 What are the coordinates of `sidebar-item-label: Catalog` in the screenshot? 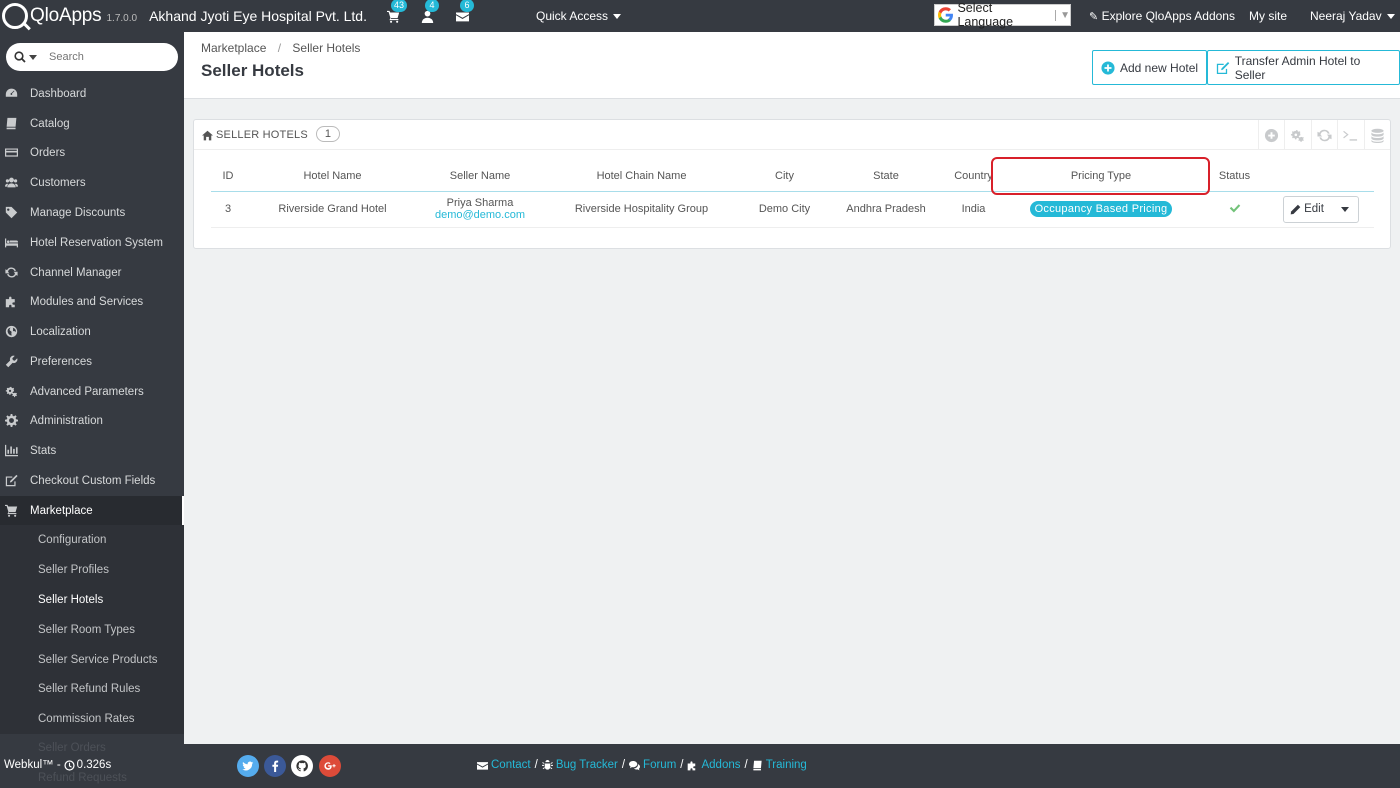 It's located at (50, 123).